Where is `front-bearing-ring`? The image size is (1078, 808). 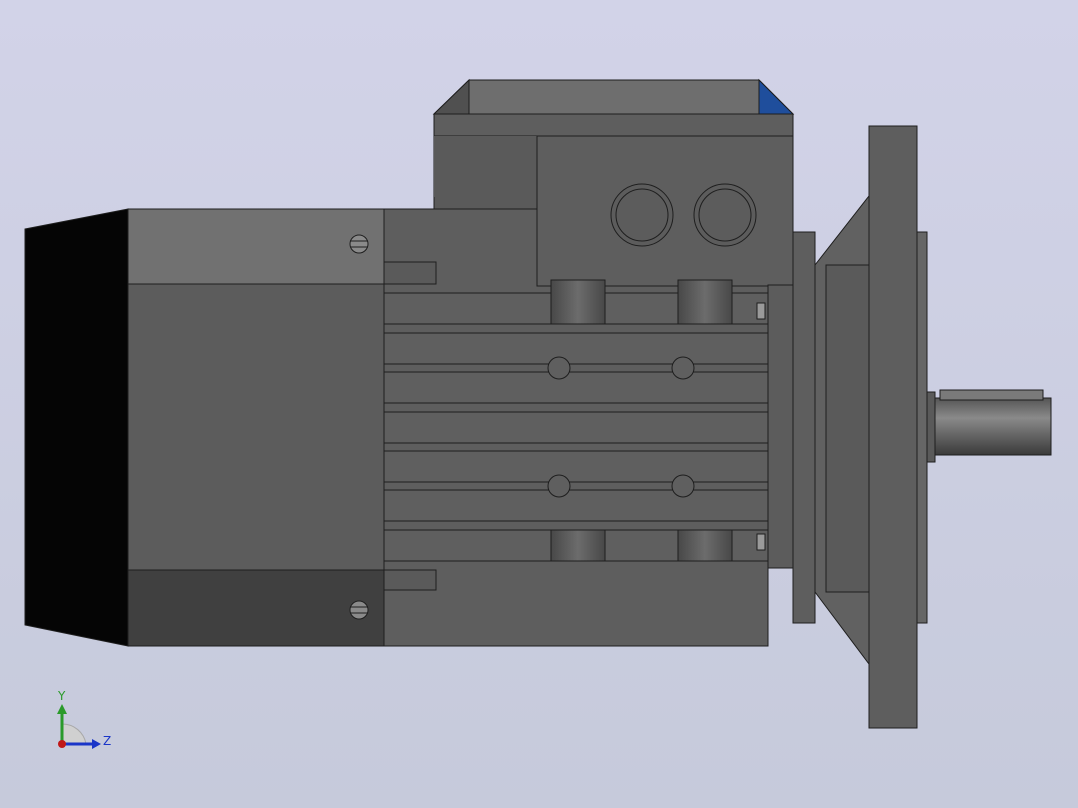 front-bearing-ring is located at coordinates (804, 427).